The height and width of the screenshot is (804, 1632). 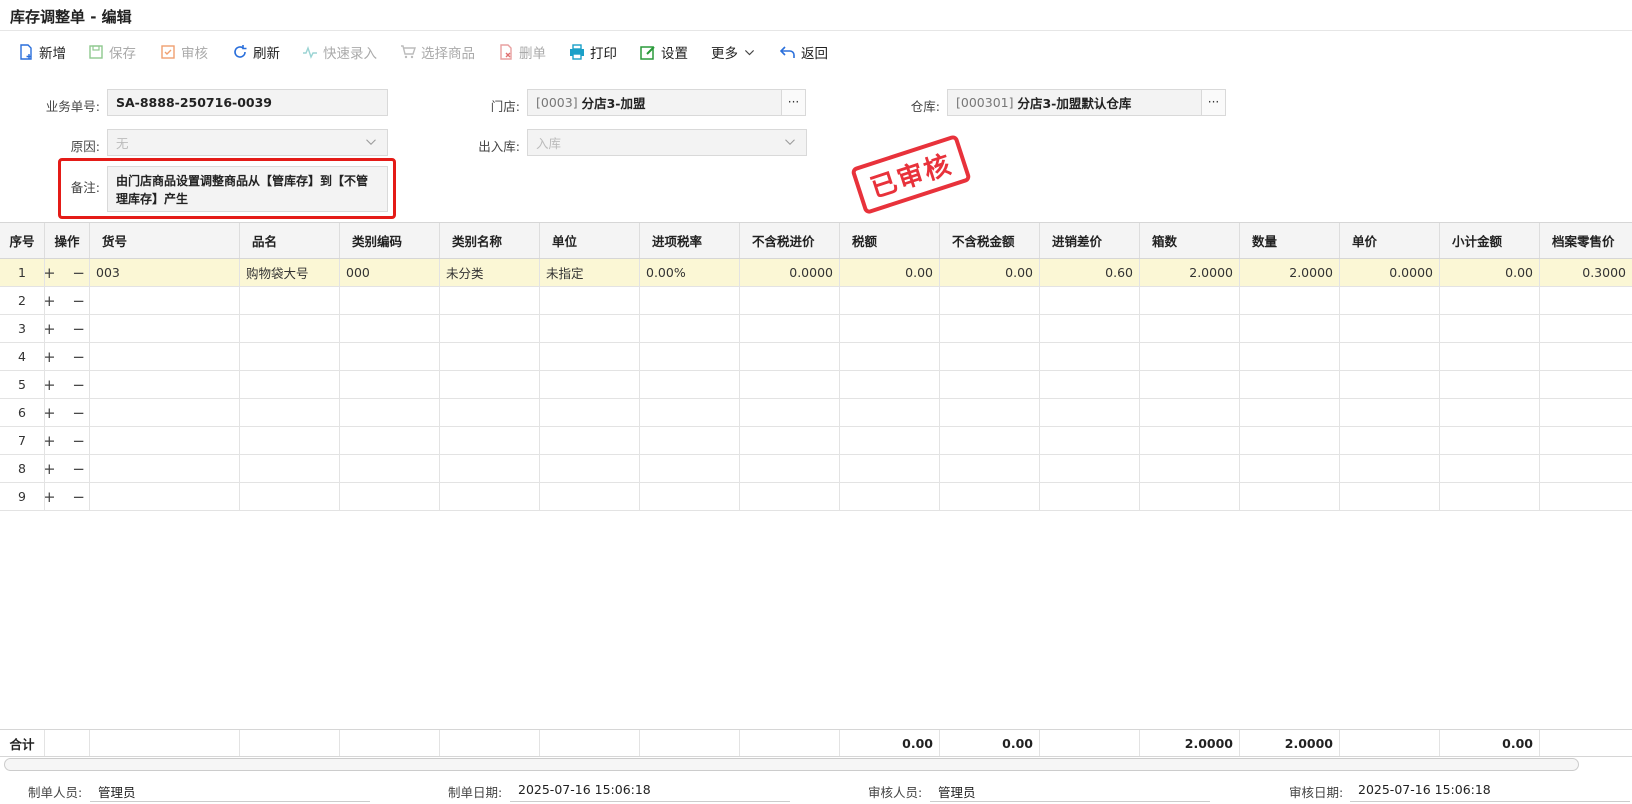 What do you see at coordinates (42, 52) in the screenshot?
I see `new-button: 新增` at bounding box center [42, 52].